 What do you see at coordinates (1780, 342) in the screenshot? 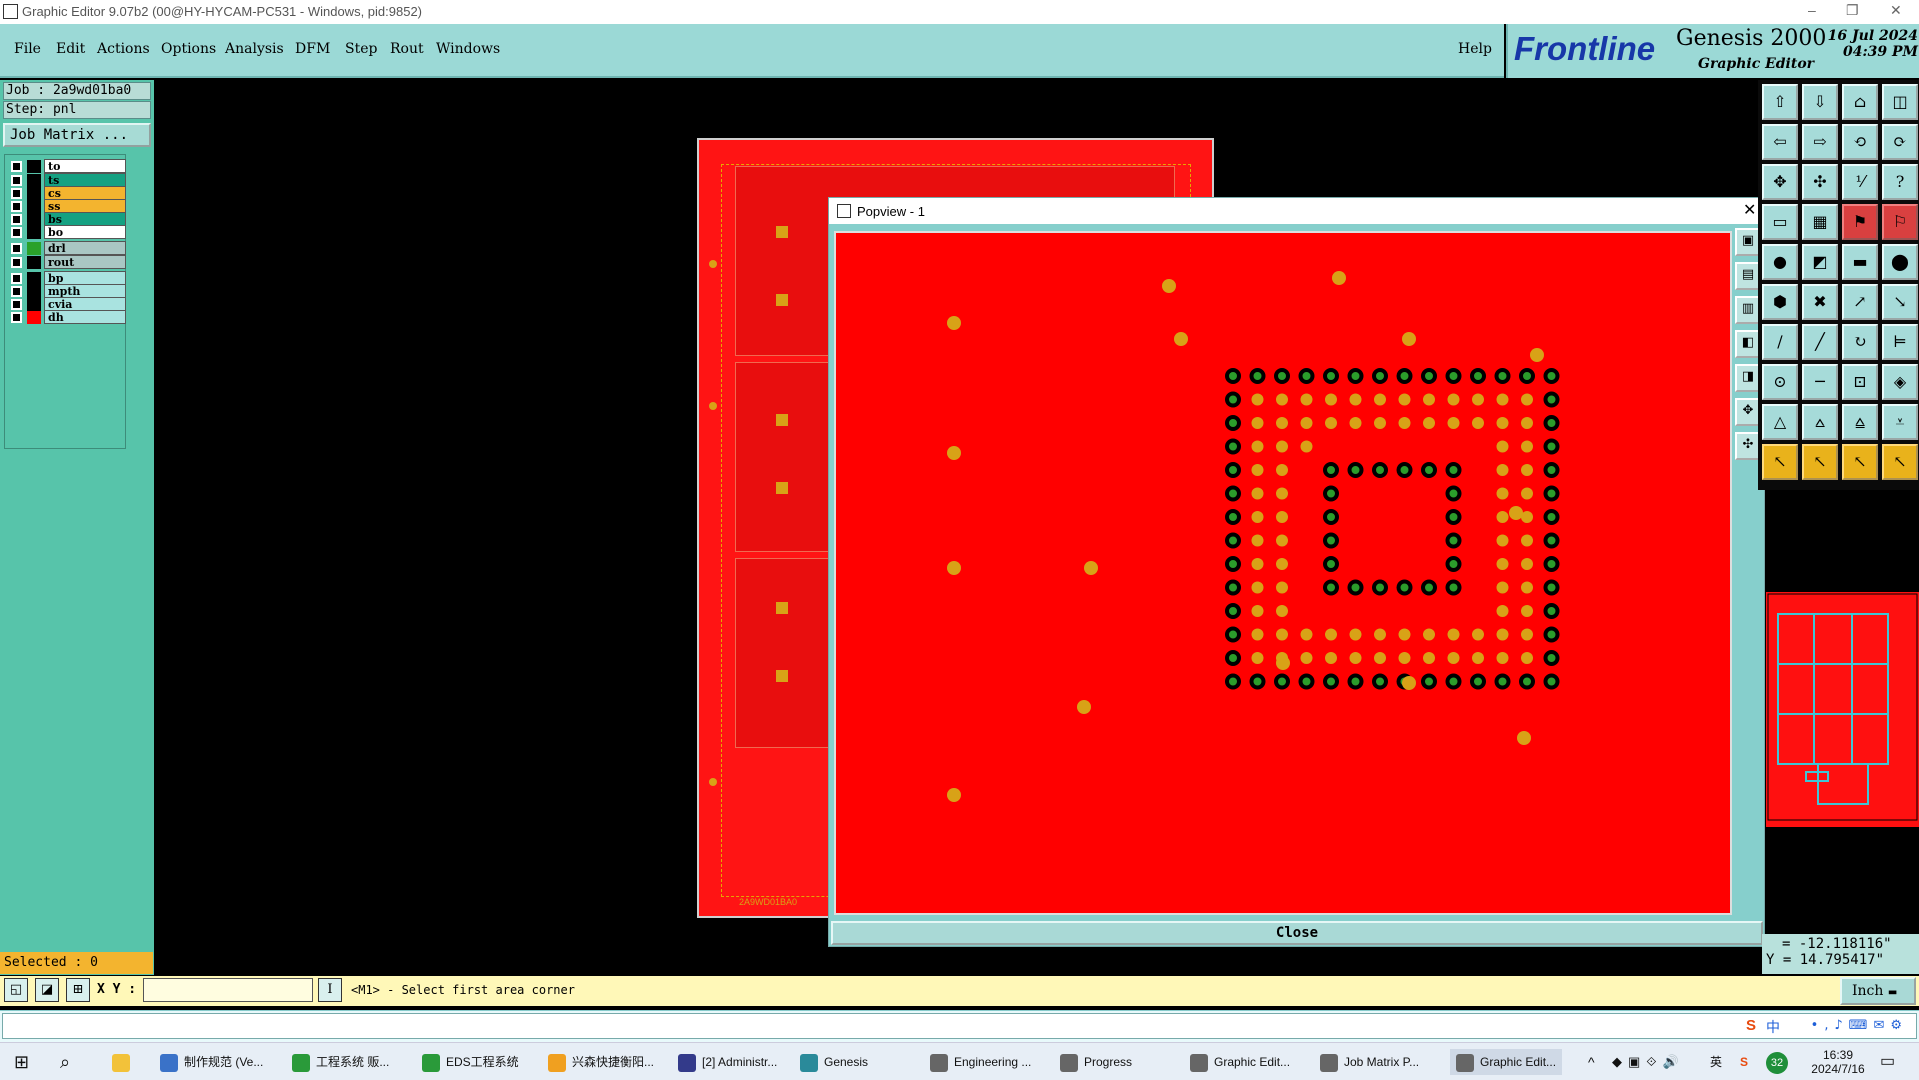
I see `tool-button-icon: ∕` at bounding box center [1780, 342].